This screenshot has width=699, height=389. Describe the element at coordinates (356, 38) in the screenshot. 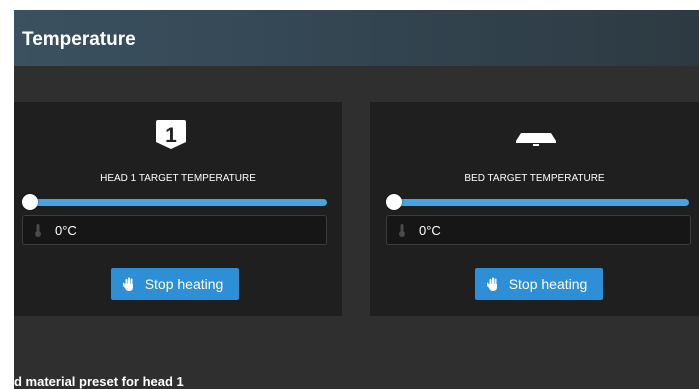

I see `page-header: Temperature` at that location.